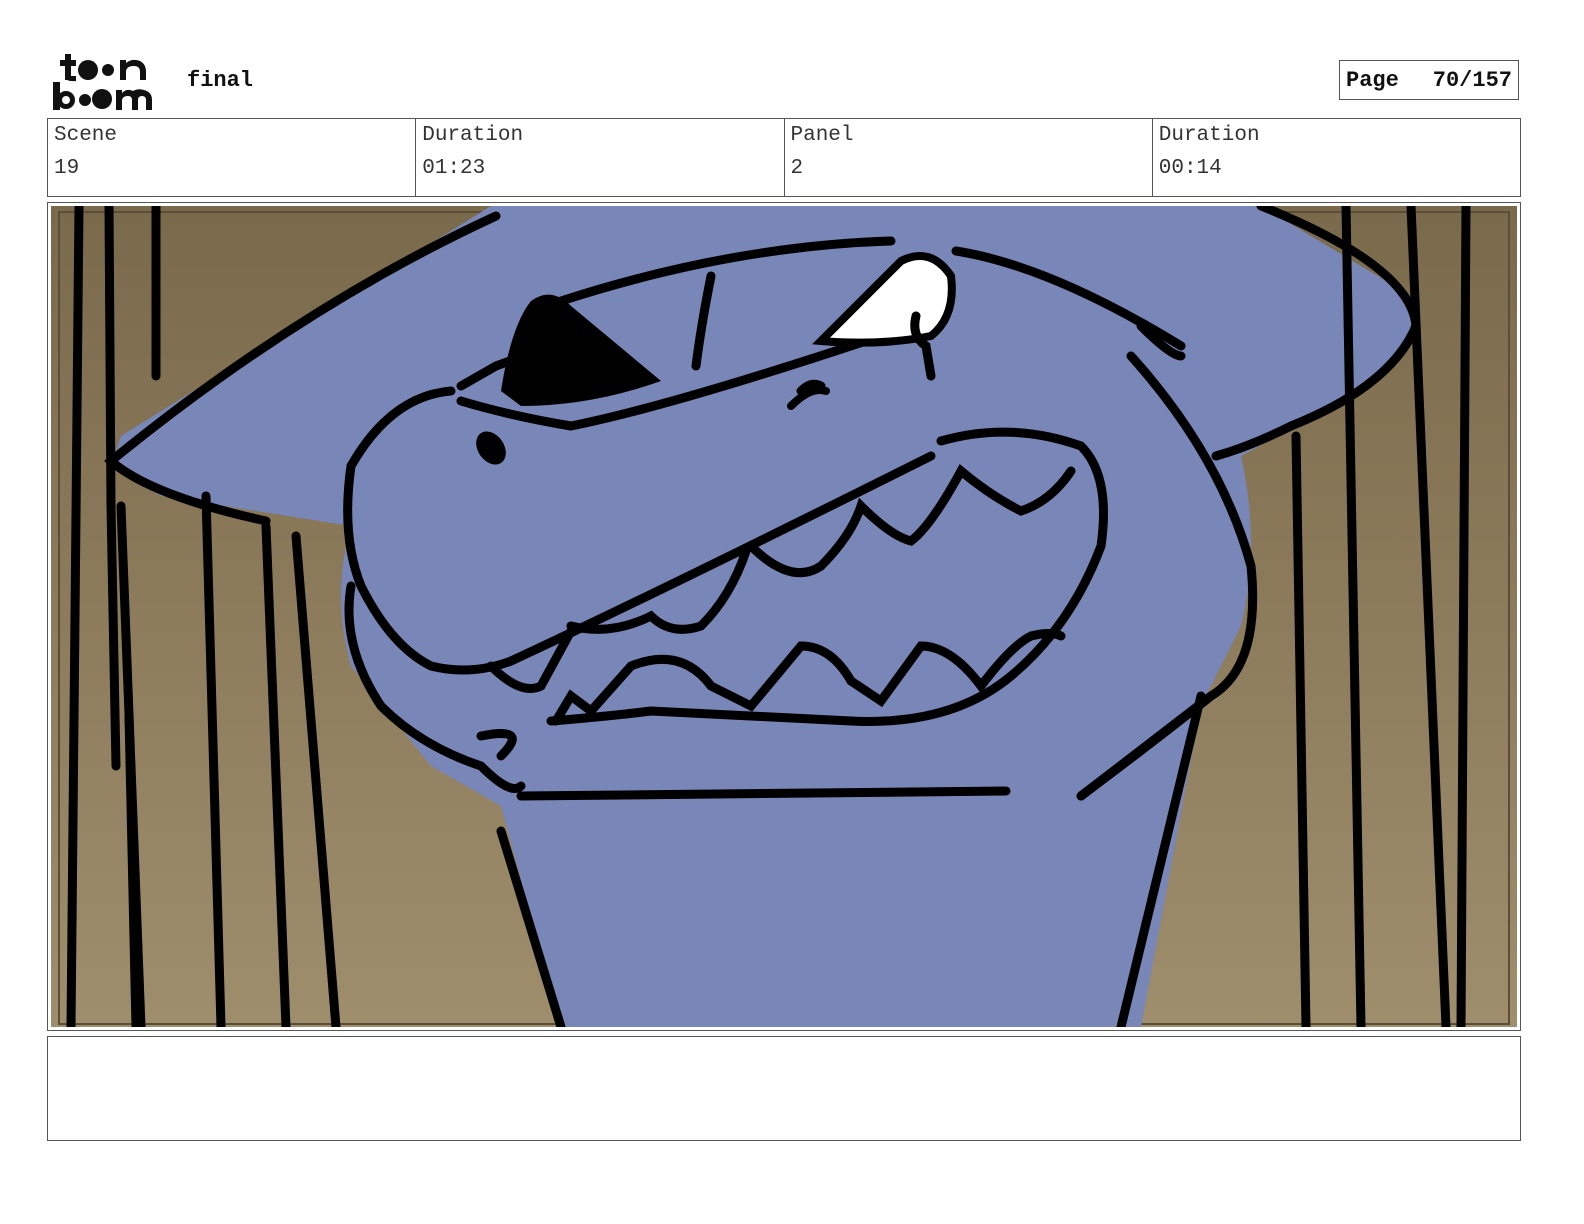  What do you see at coordinates (86, 135) in the screenshot?
I see `scene-label: Scene` at bounding box center [86, 135].